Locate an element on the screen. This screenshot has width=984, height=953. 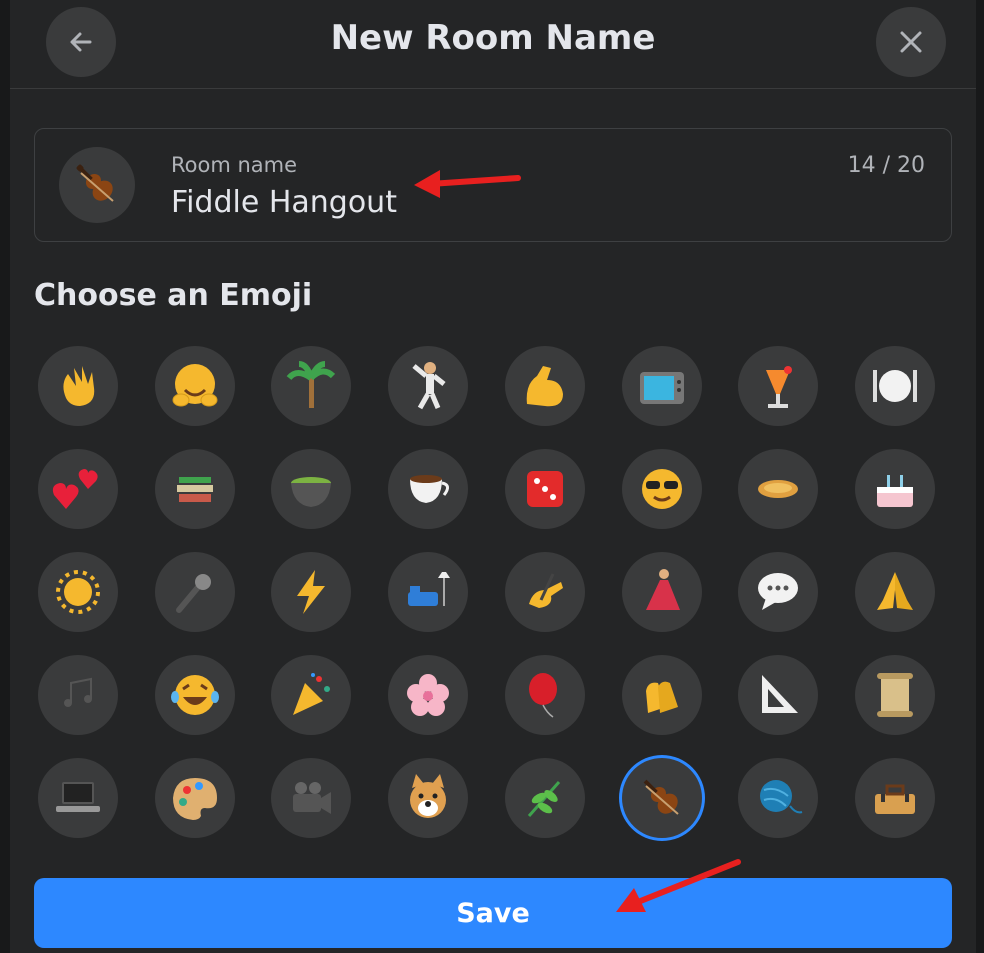
flatbread-icon is located at coordinates (778, 489).